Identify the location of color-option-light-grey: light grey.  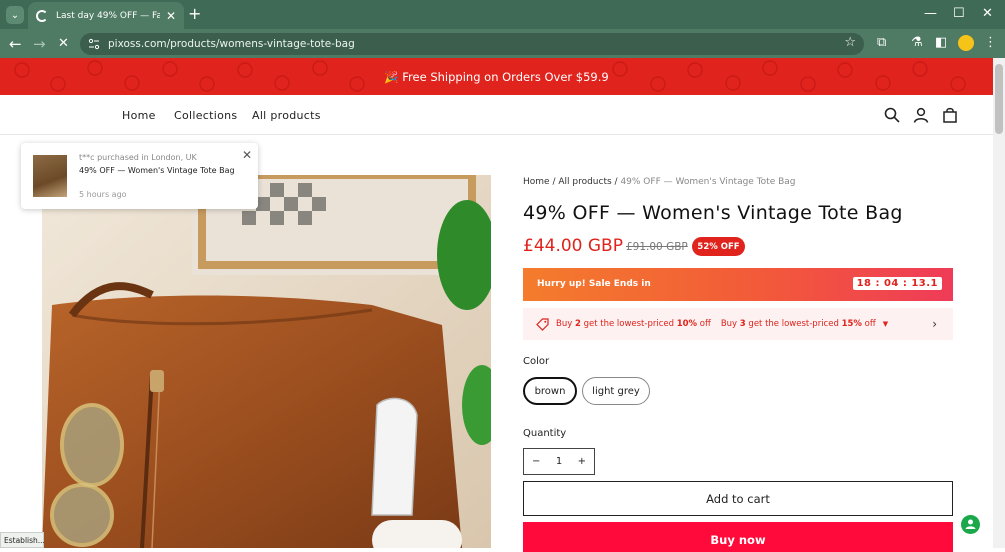
(616, 391).